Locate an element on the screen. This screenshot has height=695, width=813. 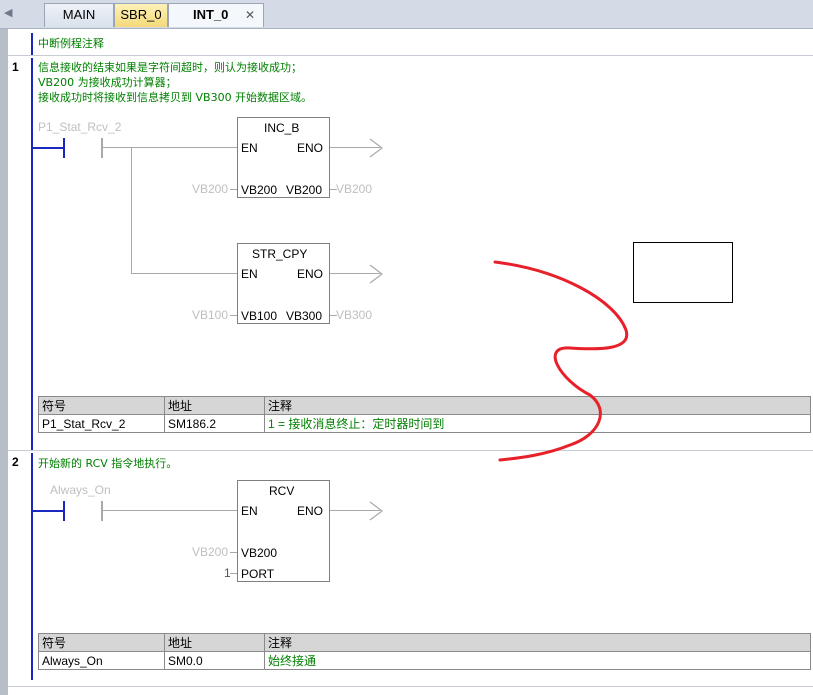
scribble-stroke is located at coordinates (561, 361).